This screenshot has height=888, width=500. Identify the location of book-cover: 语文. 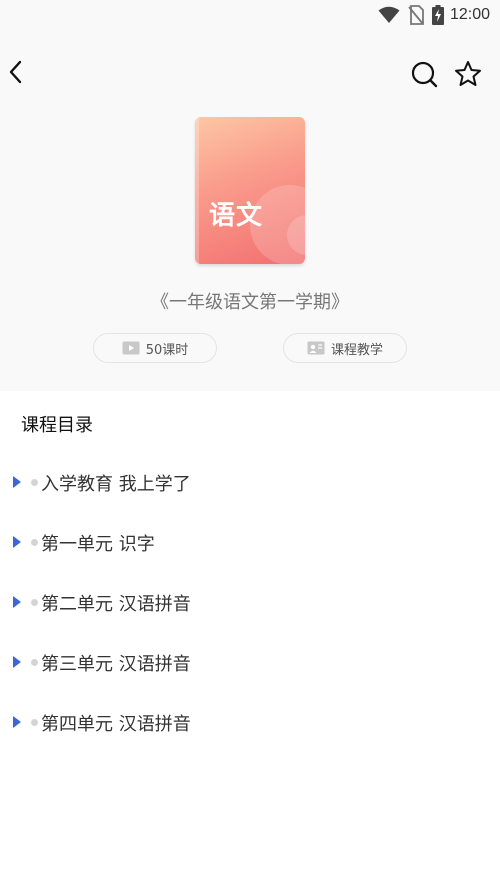
(250, 190).